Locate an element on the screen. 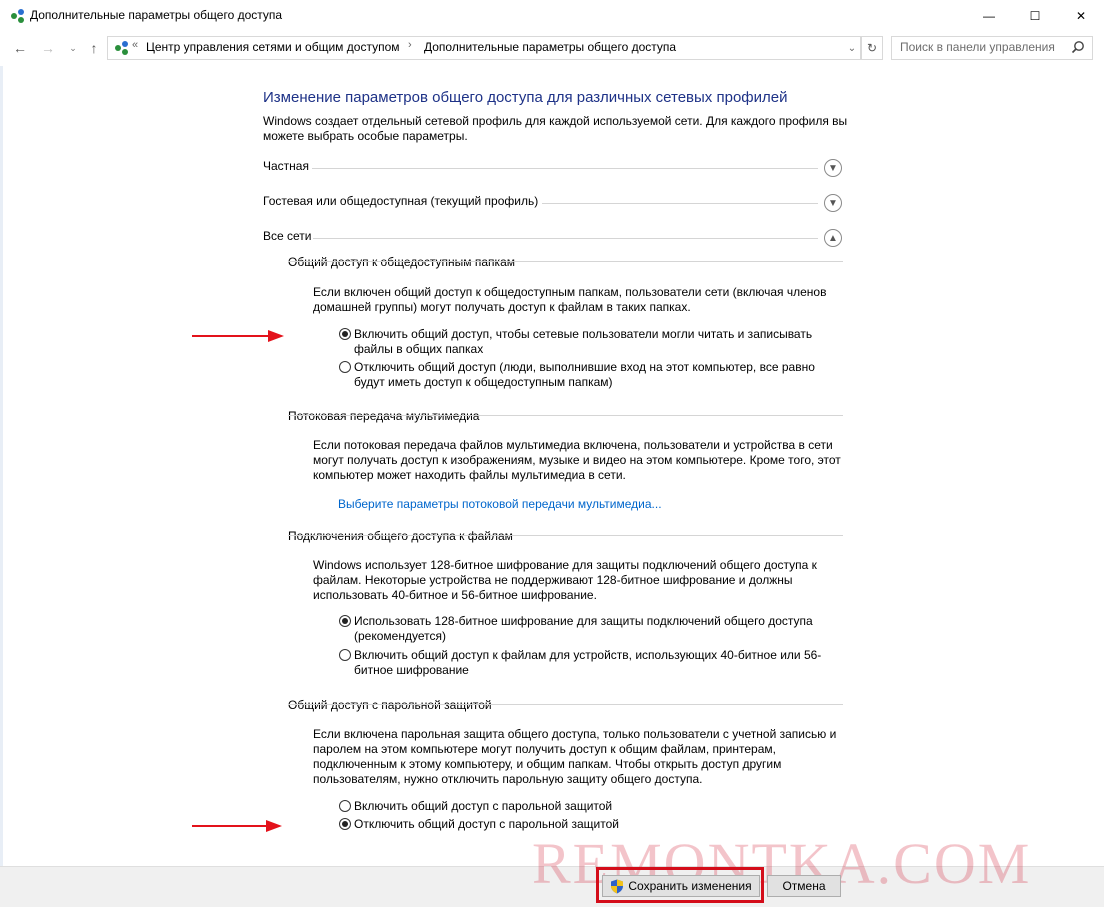  encryption-128-radio is located at coordinates (345, 621).